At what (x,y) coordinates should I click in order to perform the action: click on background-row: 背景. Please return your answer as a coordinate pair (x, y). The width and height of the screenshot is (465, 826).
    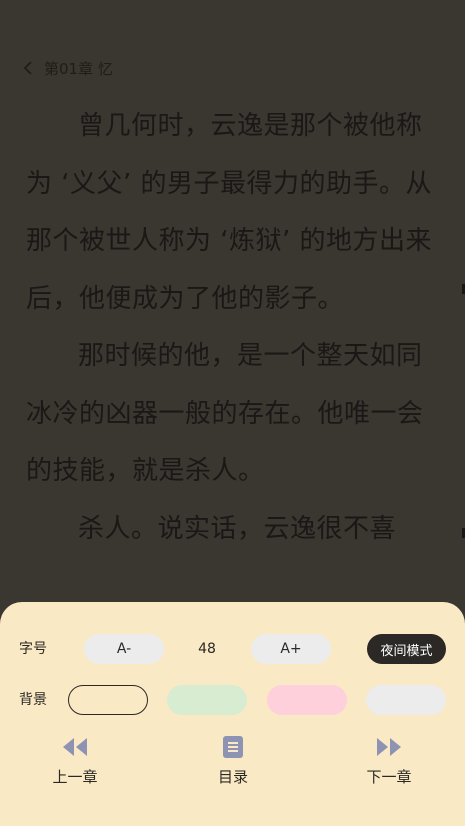
    Looking at the image, I should click on (232, 700).